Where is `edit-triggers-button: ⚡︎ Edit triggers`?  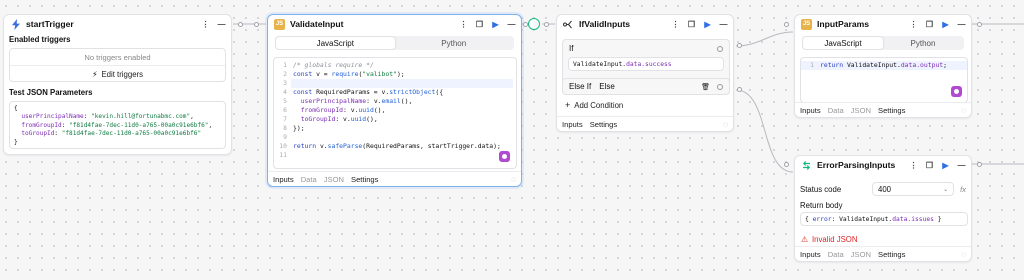 edit-triggers-button: ⚡︎ Edit triggers is located at coordinates (117, 74).